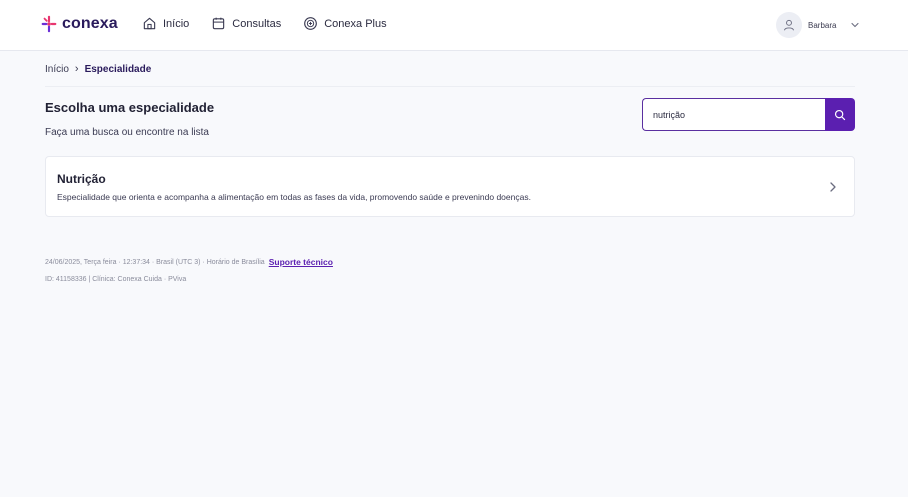  What do you see at coordinates (130, 107) in the screenshot?
I see `page-title: Escolha uma especialidade` at bounding box center [130, 107].